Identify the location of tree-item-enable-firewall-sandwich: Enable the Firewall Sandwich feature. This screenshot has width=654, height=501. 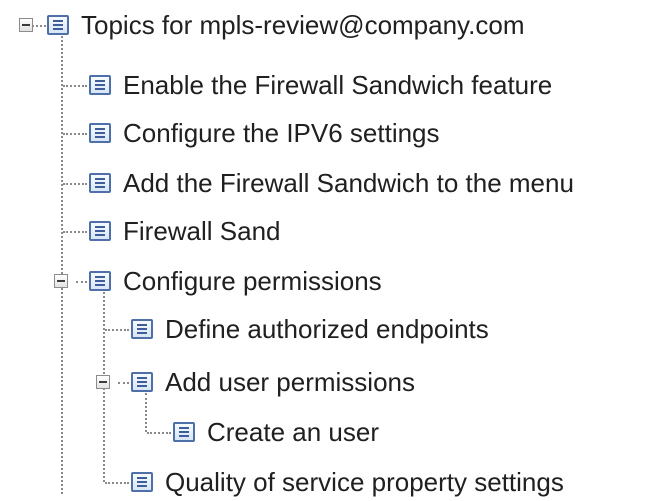
(337, 85).